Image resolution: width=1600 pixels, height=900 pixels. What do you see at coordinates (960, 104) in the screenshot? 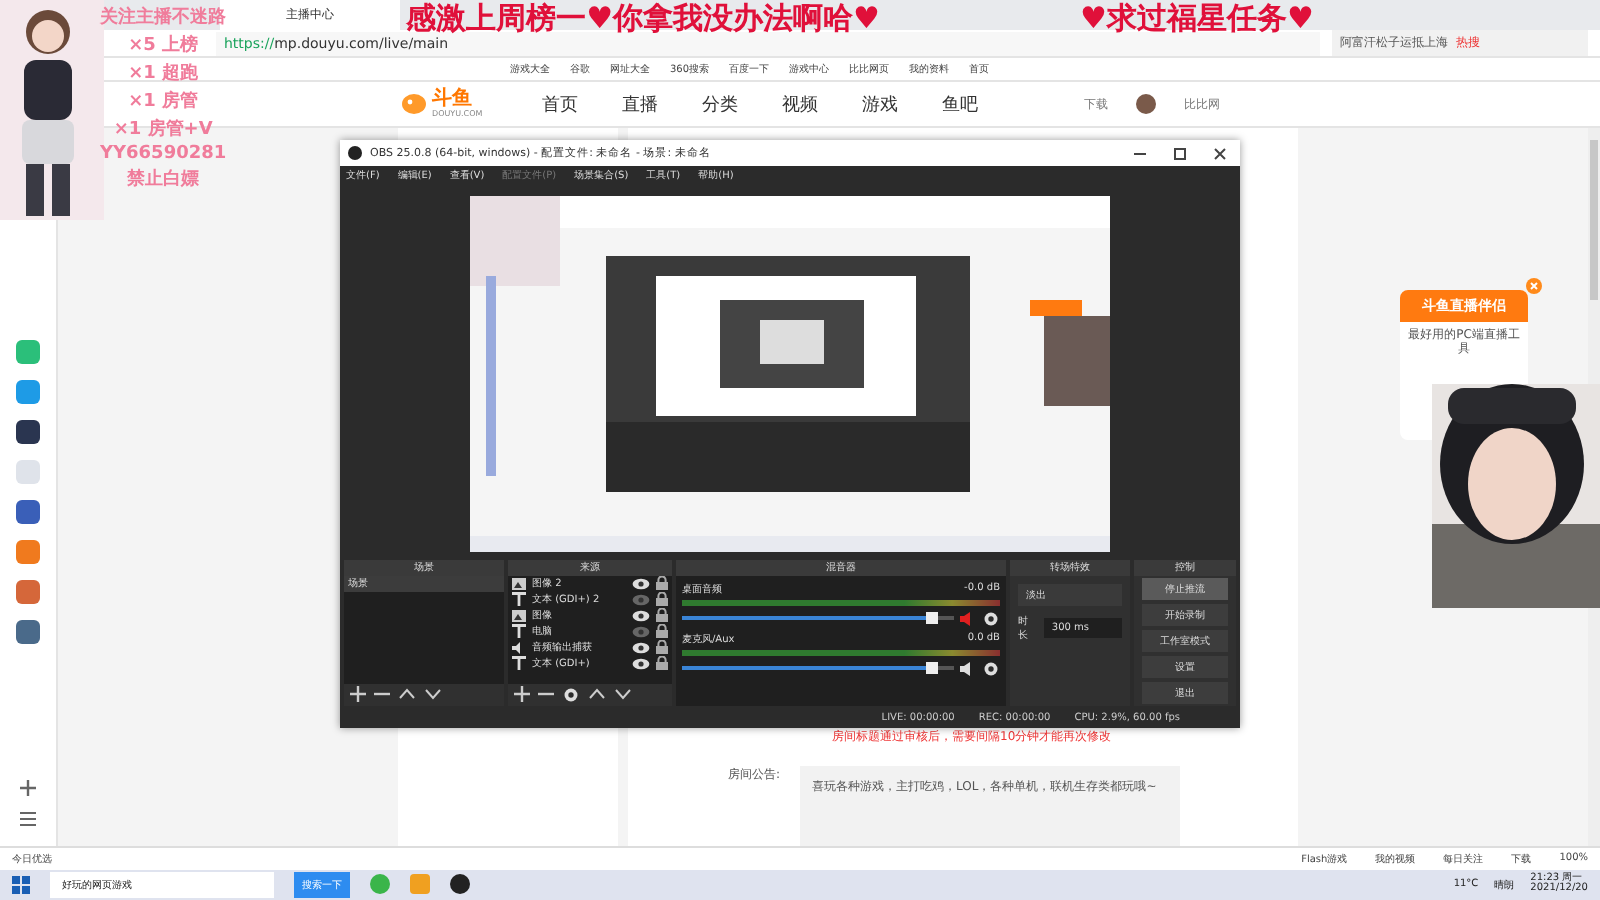
I see `nav-link: 鱼吧` at bounding box center [960, 104].